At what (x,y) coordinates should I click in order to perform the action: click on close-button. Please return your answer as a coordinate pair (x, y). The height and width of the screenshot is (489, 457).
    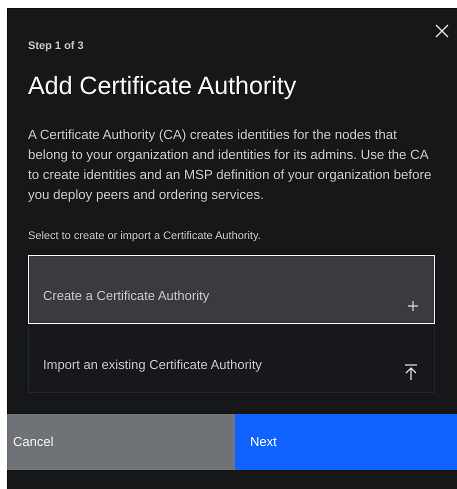
    Looking at the image, I should click on (442, 31).